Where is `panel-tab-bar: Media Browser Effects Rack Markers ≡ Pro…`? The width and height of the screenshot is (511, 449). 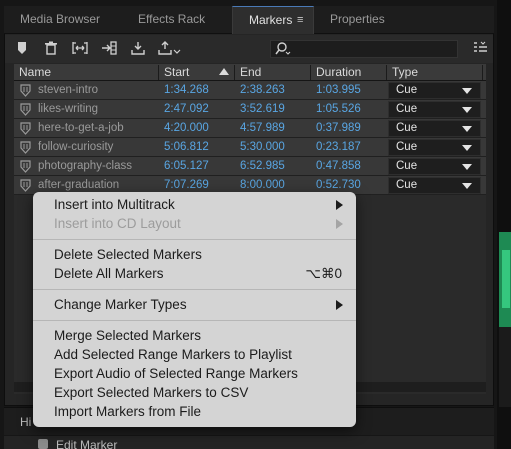
panel-tab-bar: Media Browser Effects Rack Markers ≡ Pro… is located at coordinates (249, 20).